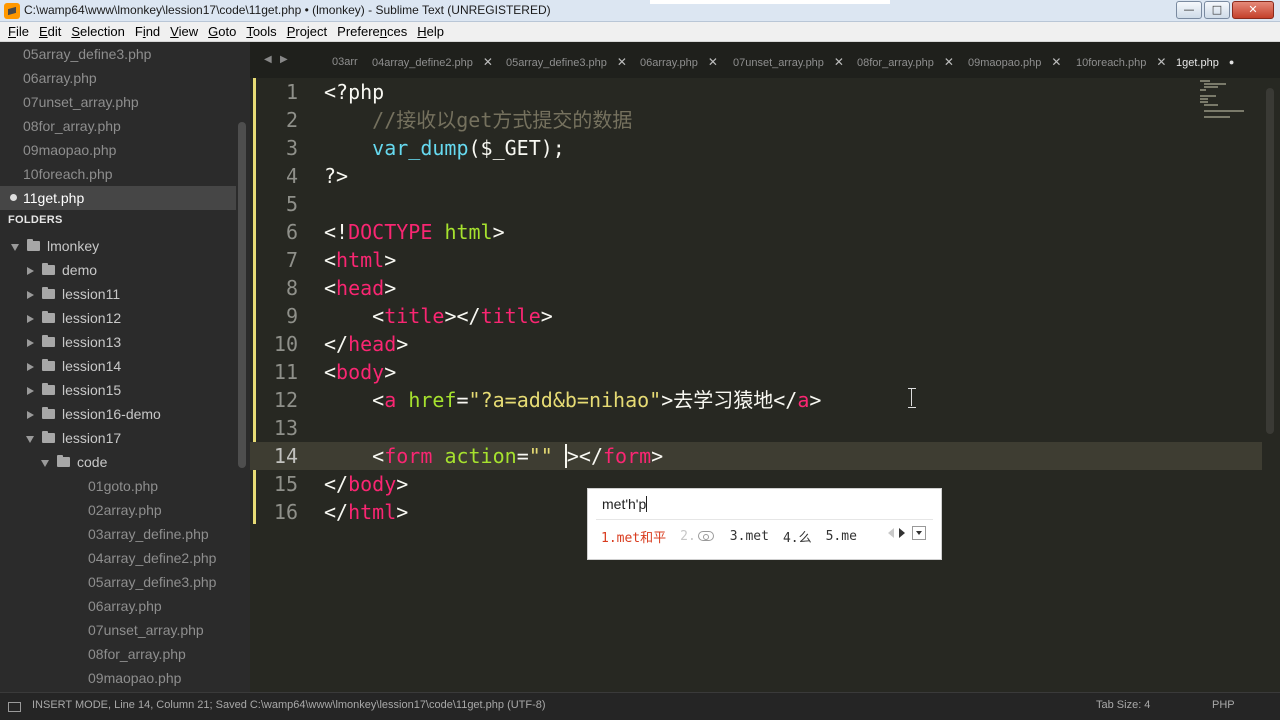 This screenshot has height=720, width=1280. Describe the element at coordinates (125, 510) in the screenshot. I see `file-item: 02array.php` at that location.